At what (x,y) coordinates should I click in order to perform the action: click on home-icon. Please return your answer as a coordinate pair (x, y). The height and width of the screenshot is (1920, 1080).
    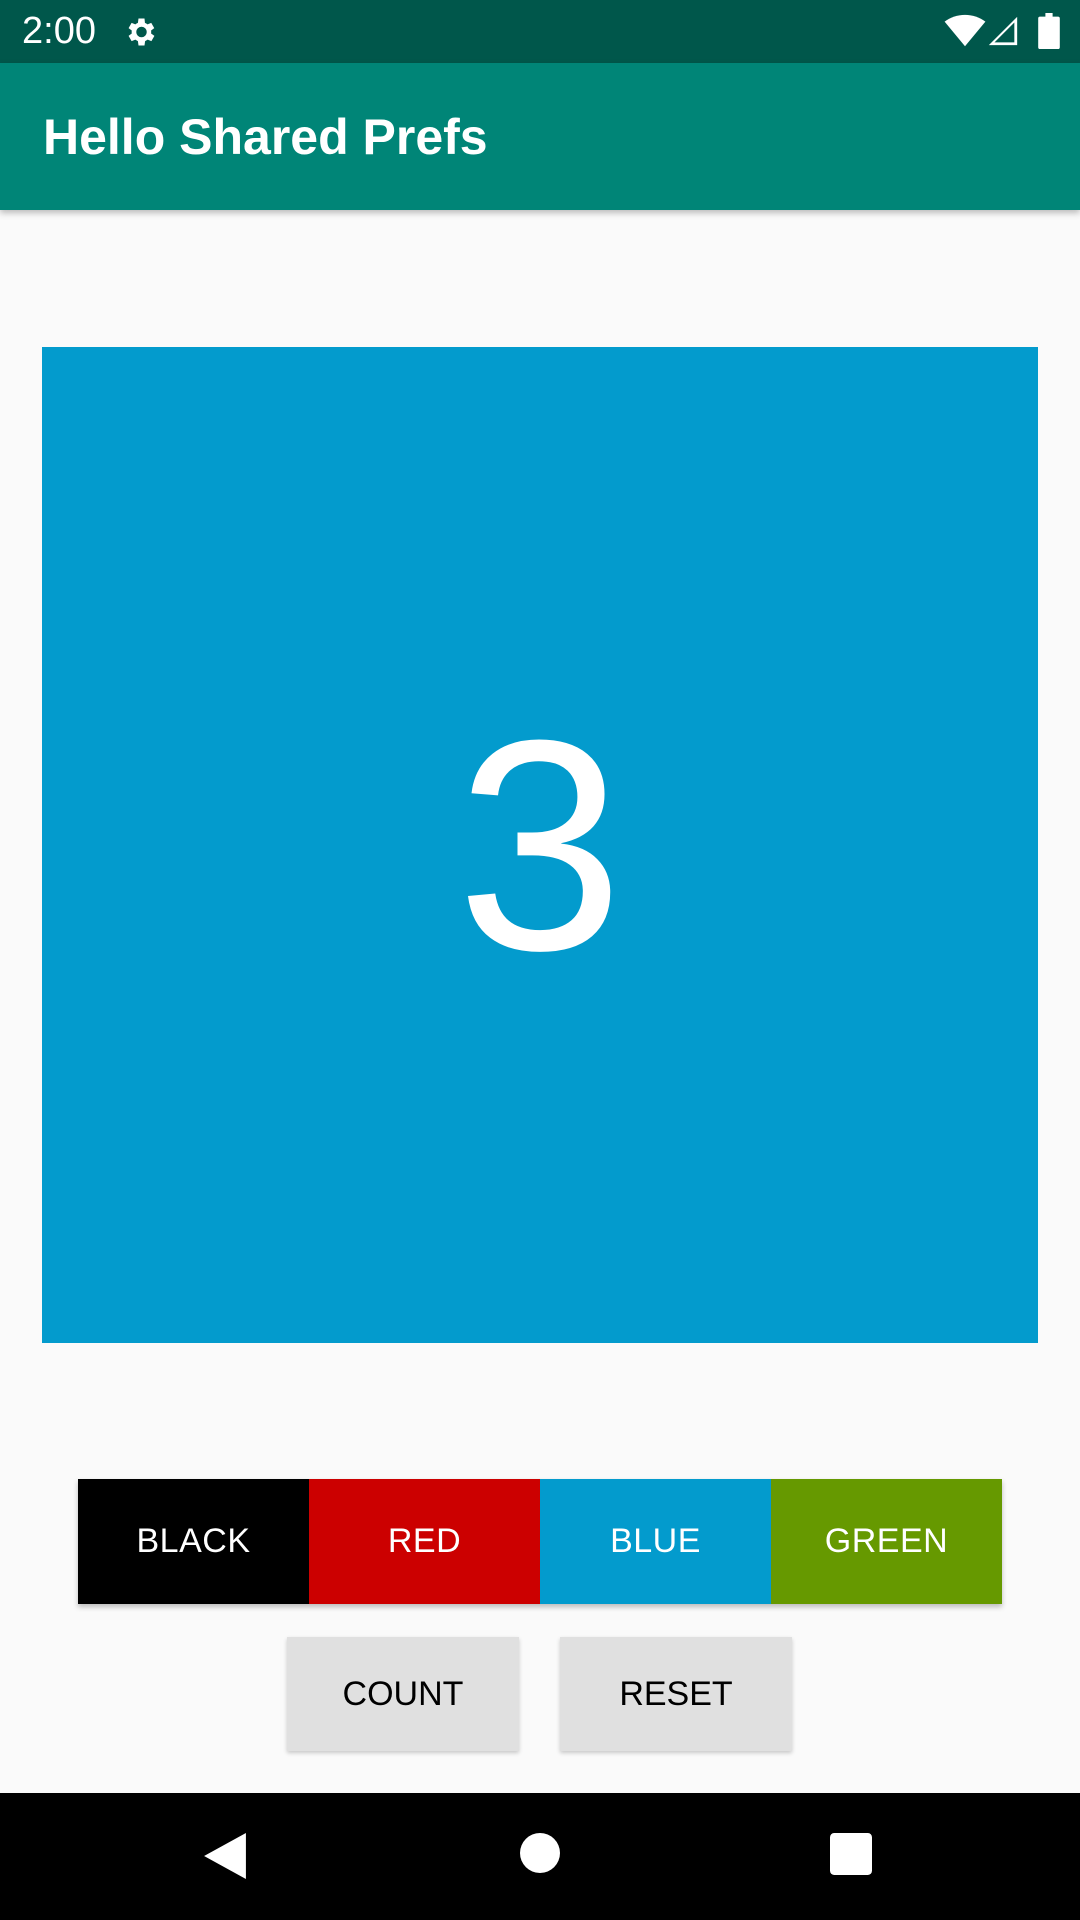
    Looking at the image, I should click on (540, 1853).